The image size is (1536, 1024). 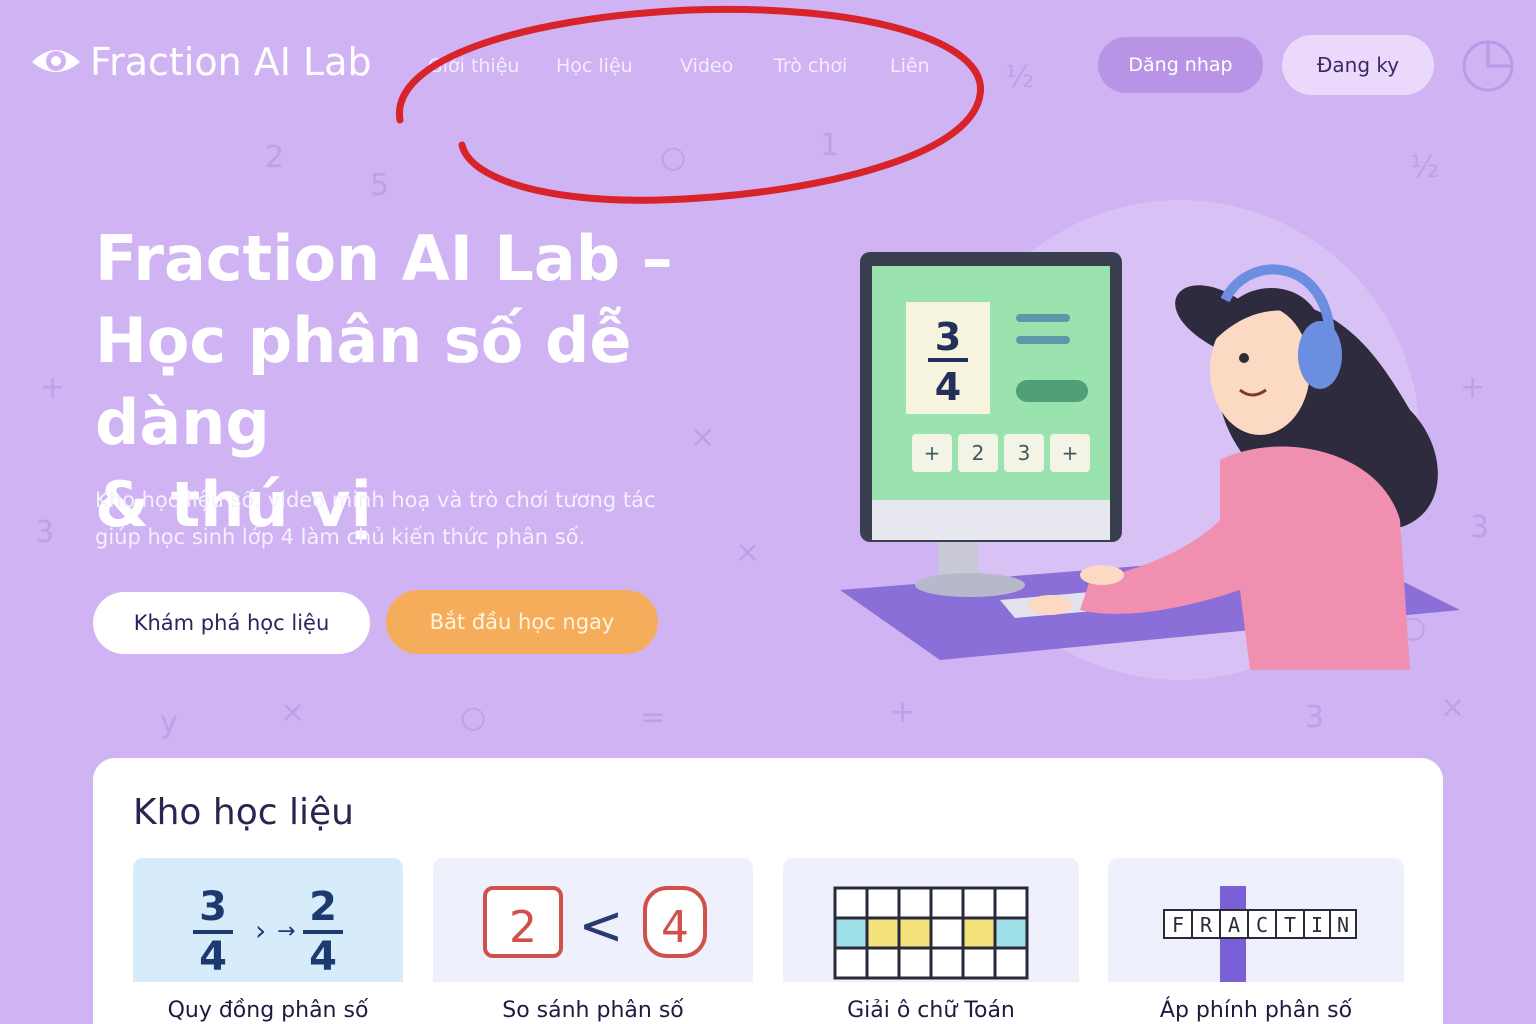 I want to click on poster-letter: R, so click(x=1206, y=925).